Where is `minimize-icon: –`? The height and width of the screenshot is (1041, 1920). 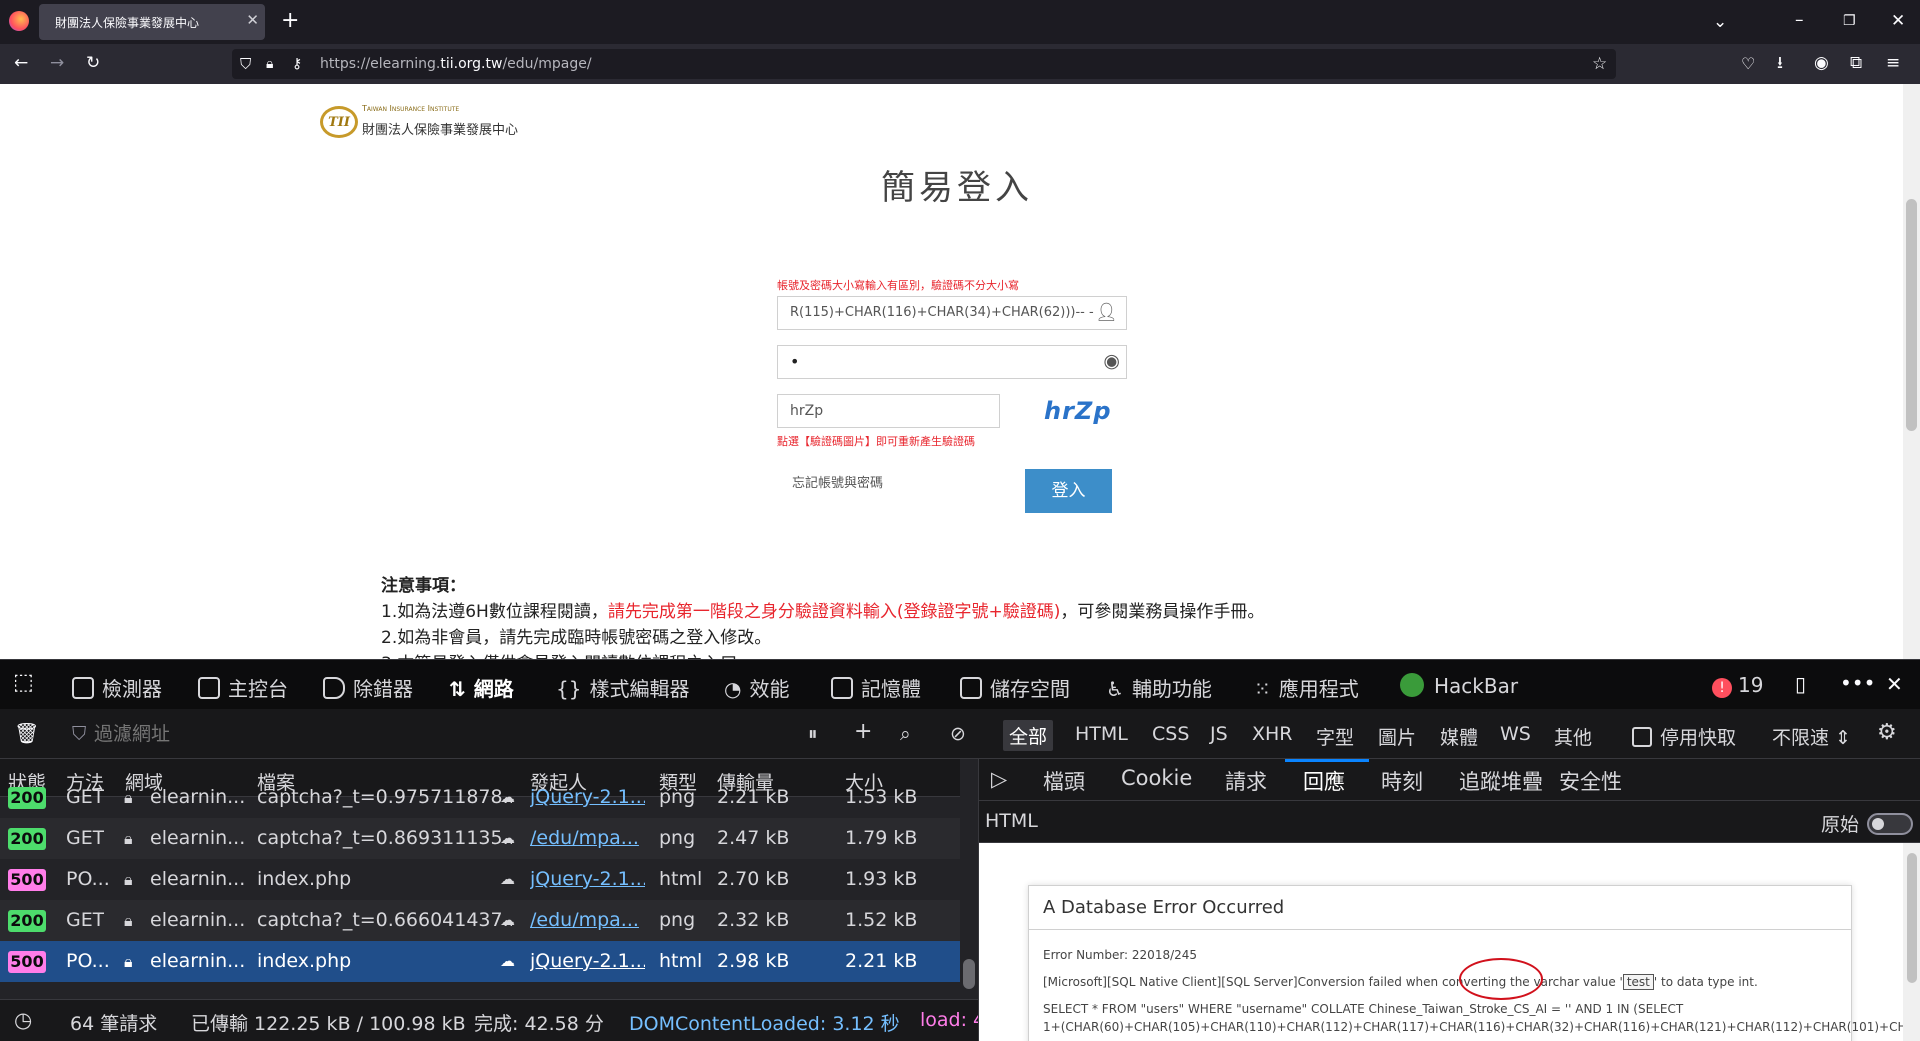
minimize-icon: – is located at coordinates (1799, 20).